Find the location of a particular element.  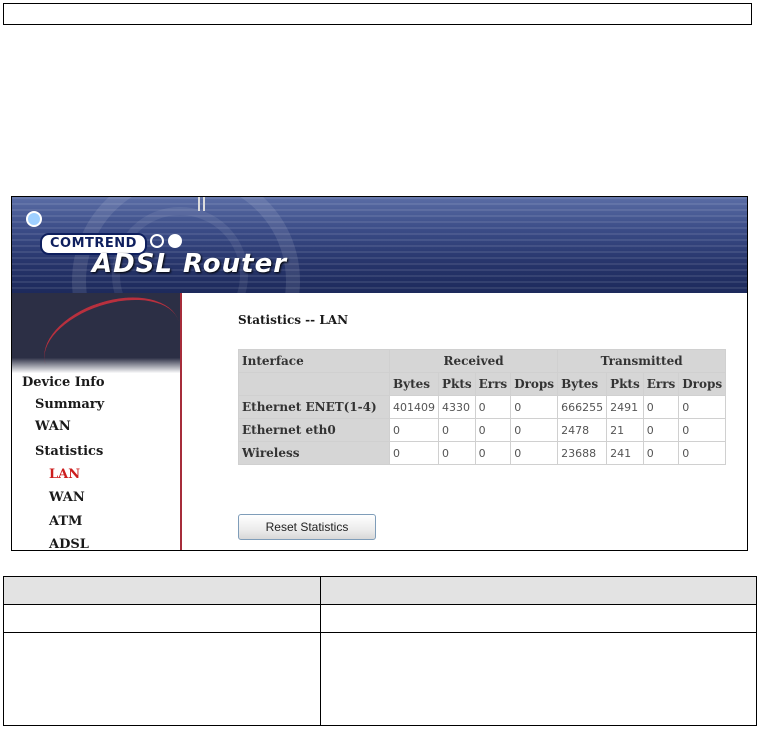

description-header-row is located at coordinates (380, 590).